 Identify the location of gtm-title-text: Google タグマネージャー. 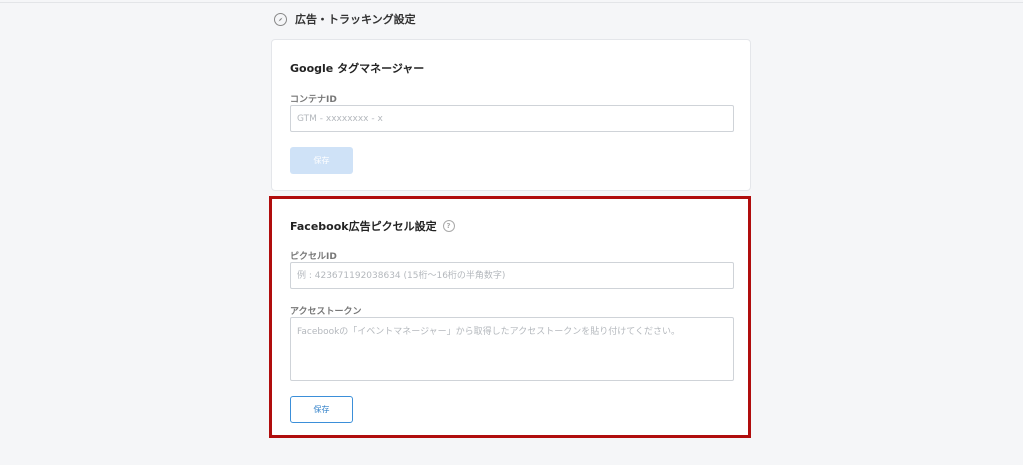
(357, 68).